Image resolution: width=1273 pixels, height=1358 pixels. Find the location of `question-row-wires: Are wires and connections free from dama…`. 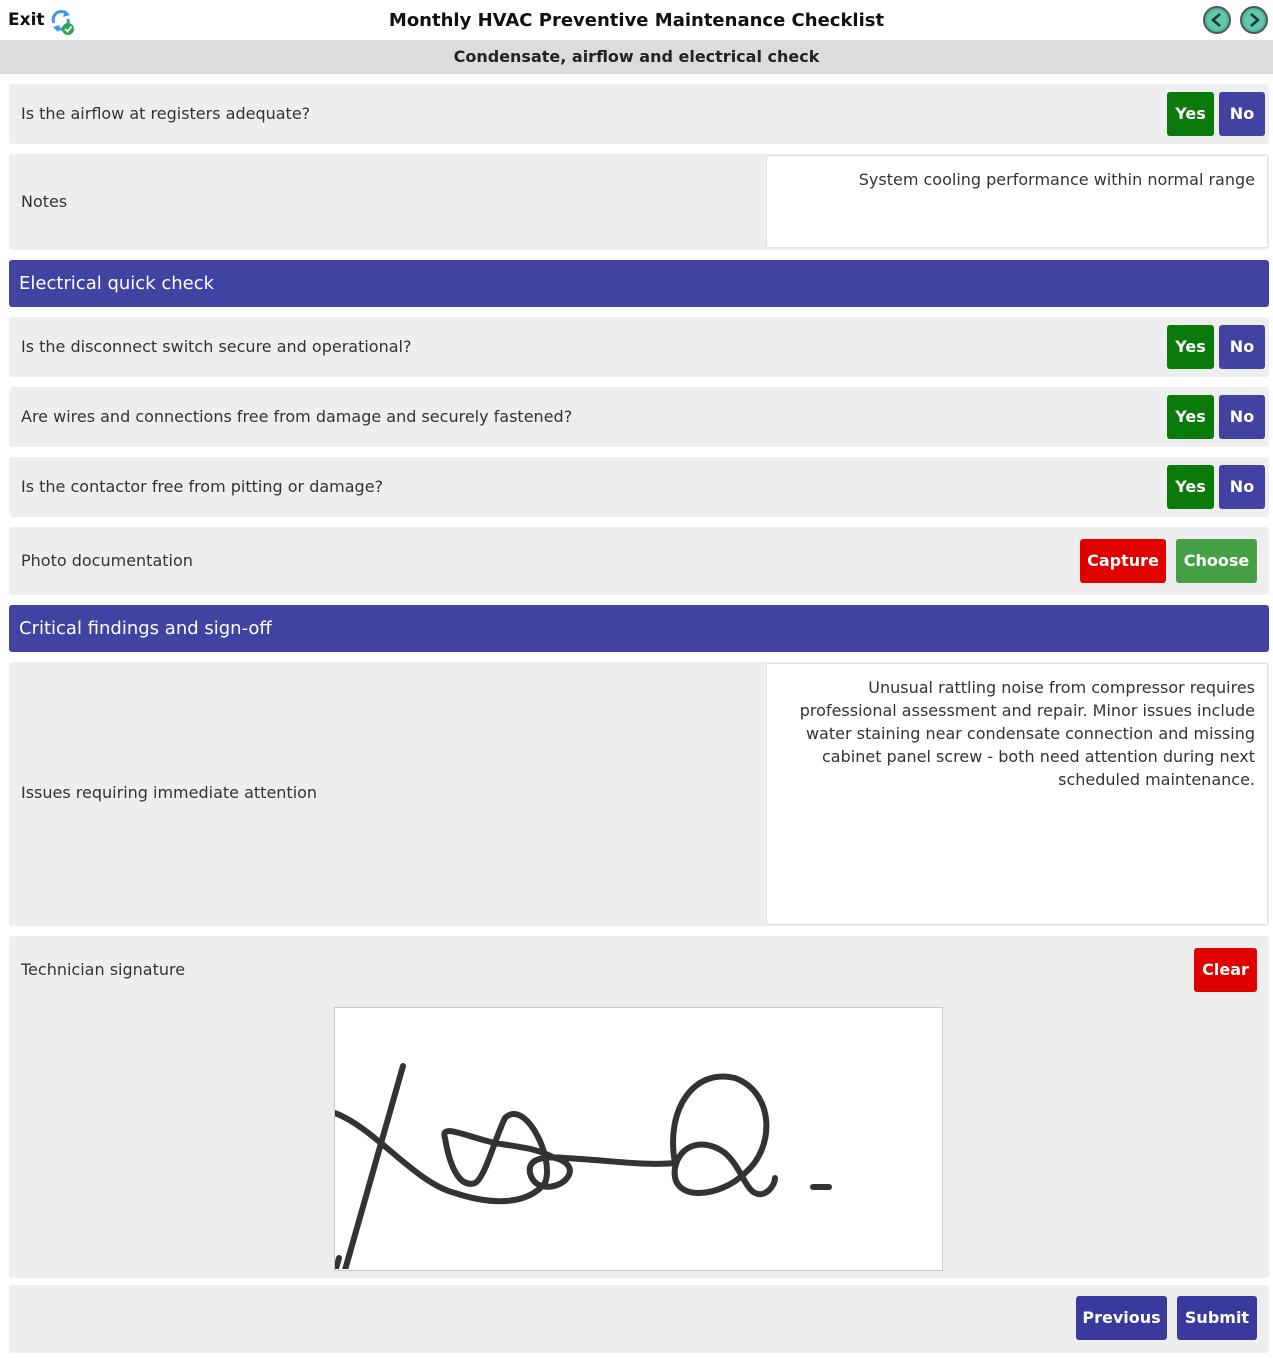

question-row-wires: Are wires and connections free from dama… is located at coordinates (639, 417).